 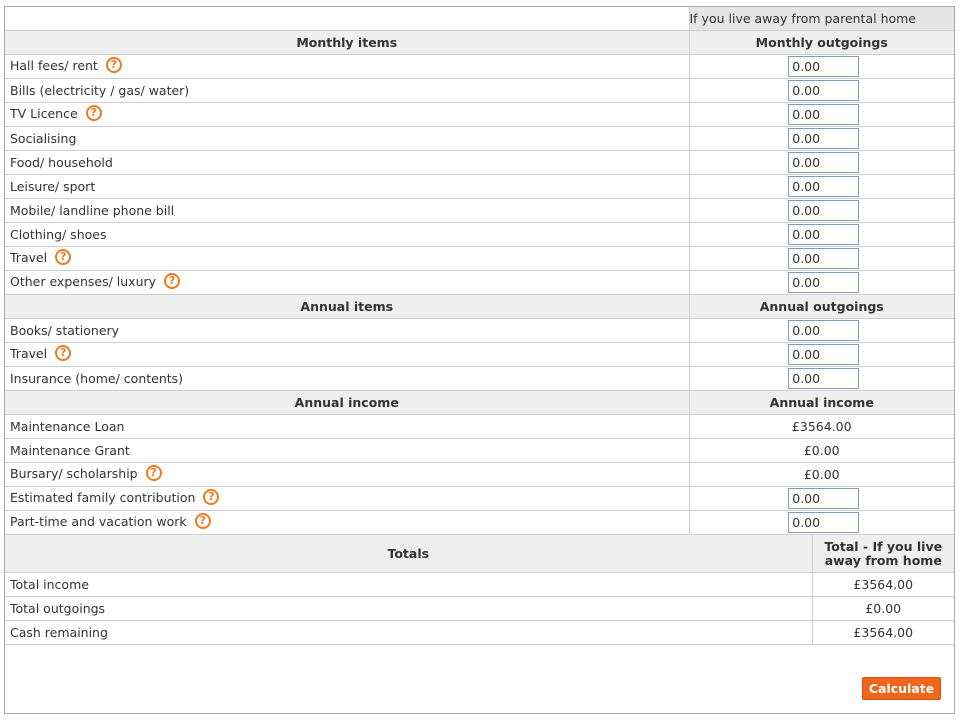 What do you see at coordinates (347, 330) in the screenshot?
I see `row-label-cell: Books/ stationery` at bounding box center [347, 330].